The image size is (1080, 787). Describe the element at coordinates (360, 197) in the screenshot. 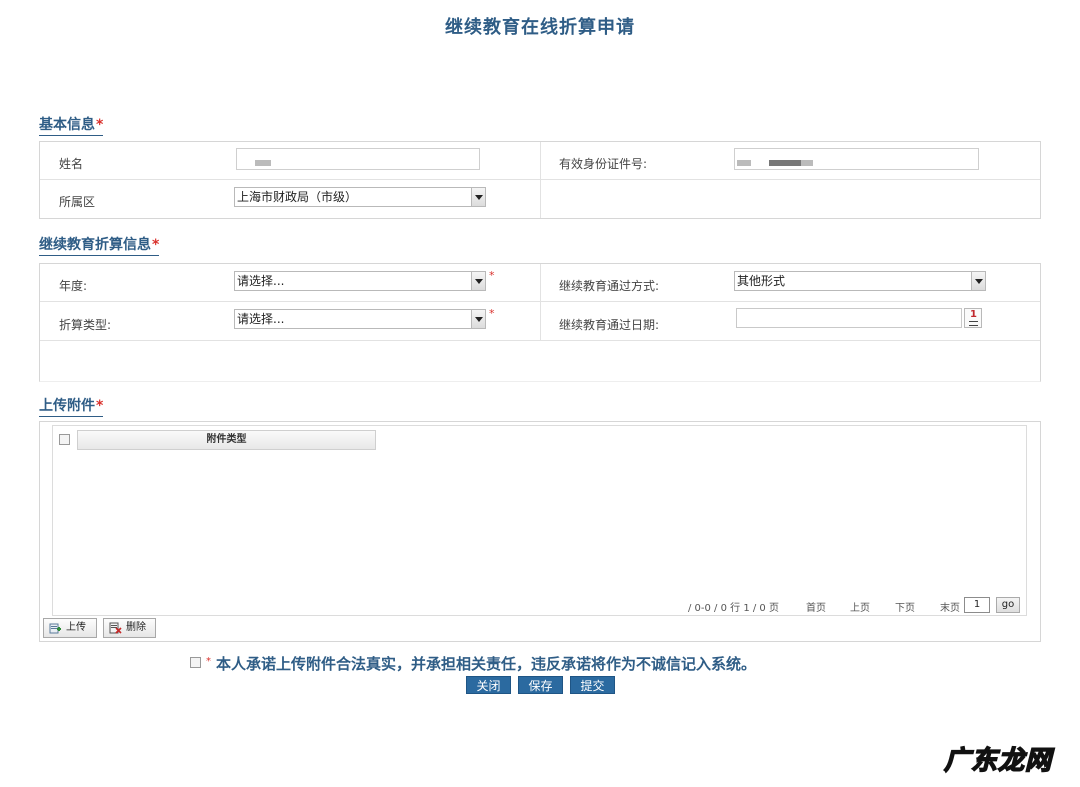

I see `district-select: 上海市财政局（市级）` at that location.